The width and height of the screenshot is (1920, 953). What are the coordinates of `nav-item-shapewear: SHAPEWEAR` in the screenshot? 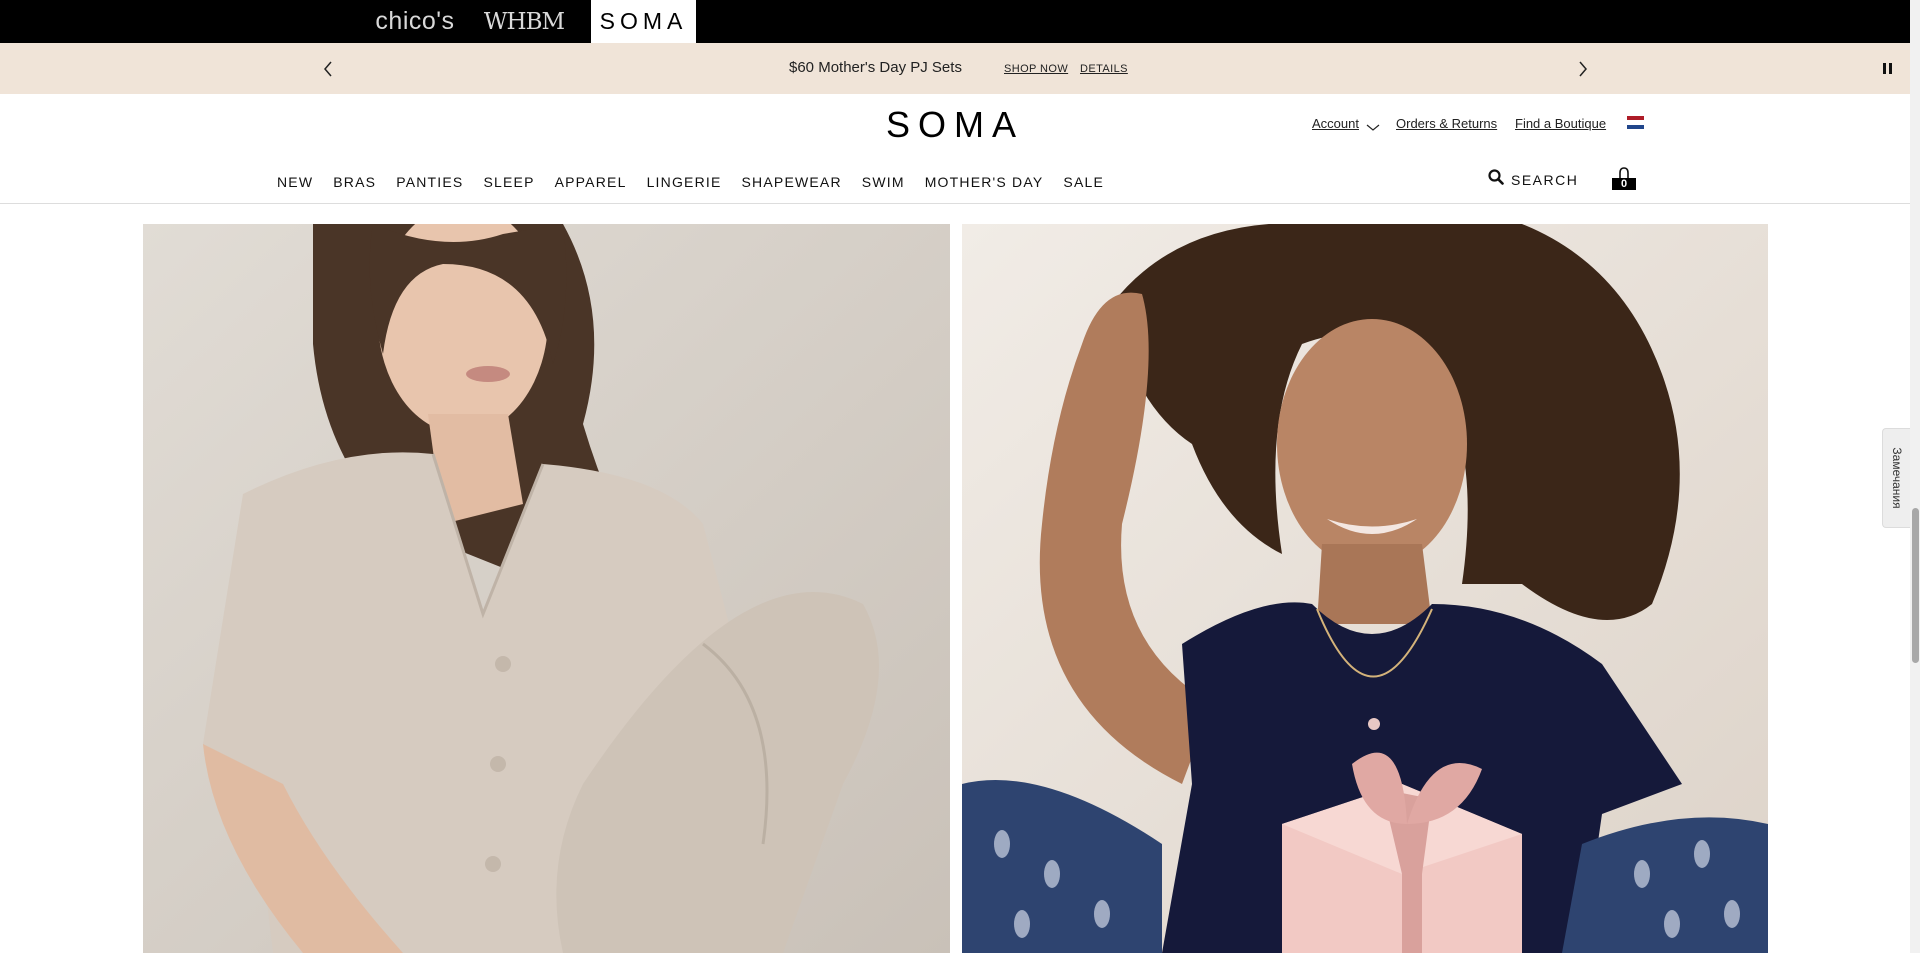 It's located at (792, 182).